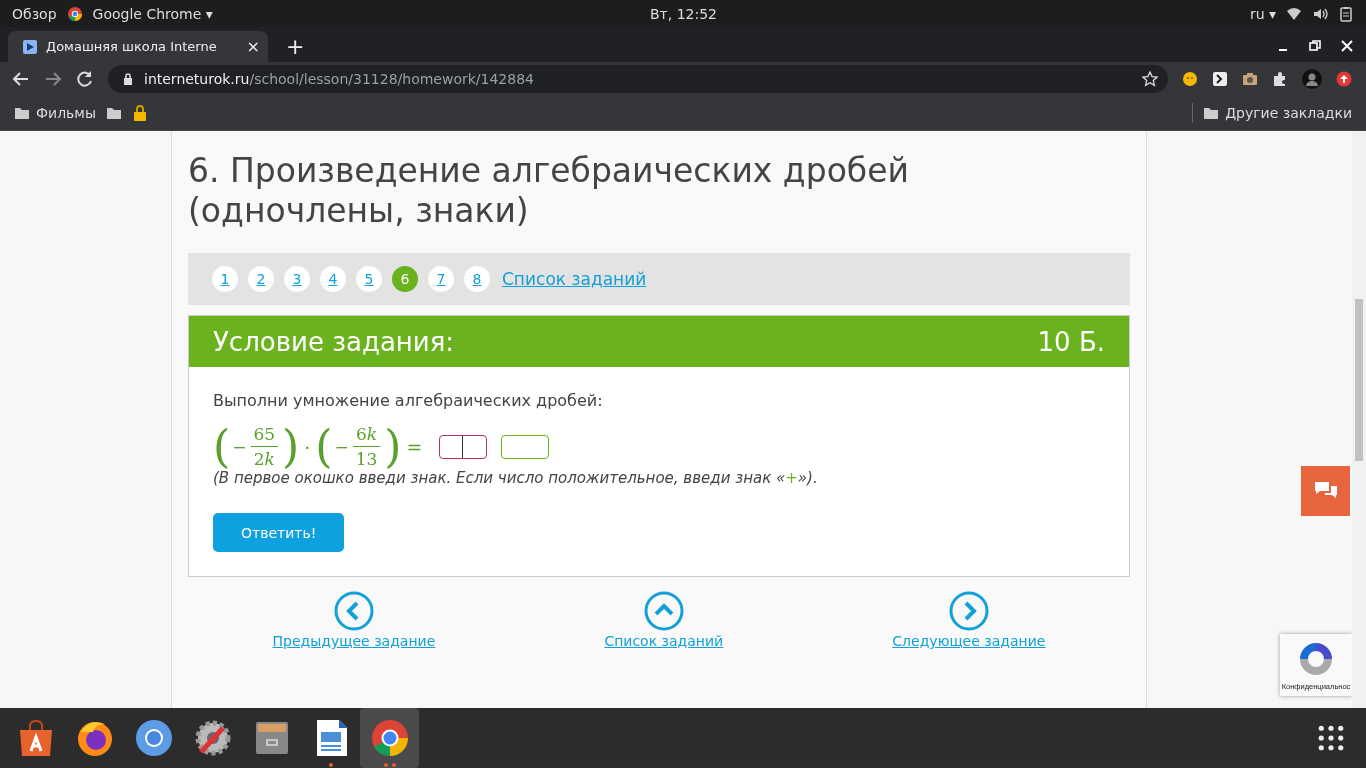 The image size is (1366, 768). I want to click on clock: Вт, 12:52, so click(683, 13).